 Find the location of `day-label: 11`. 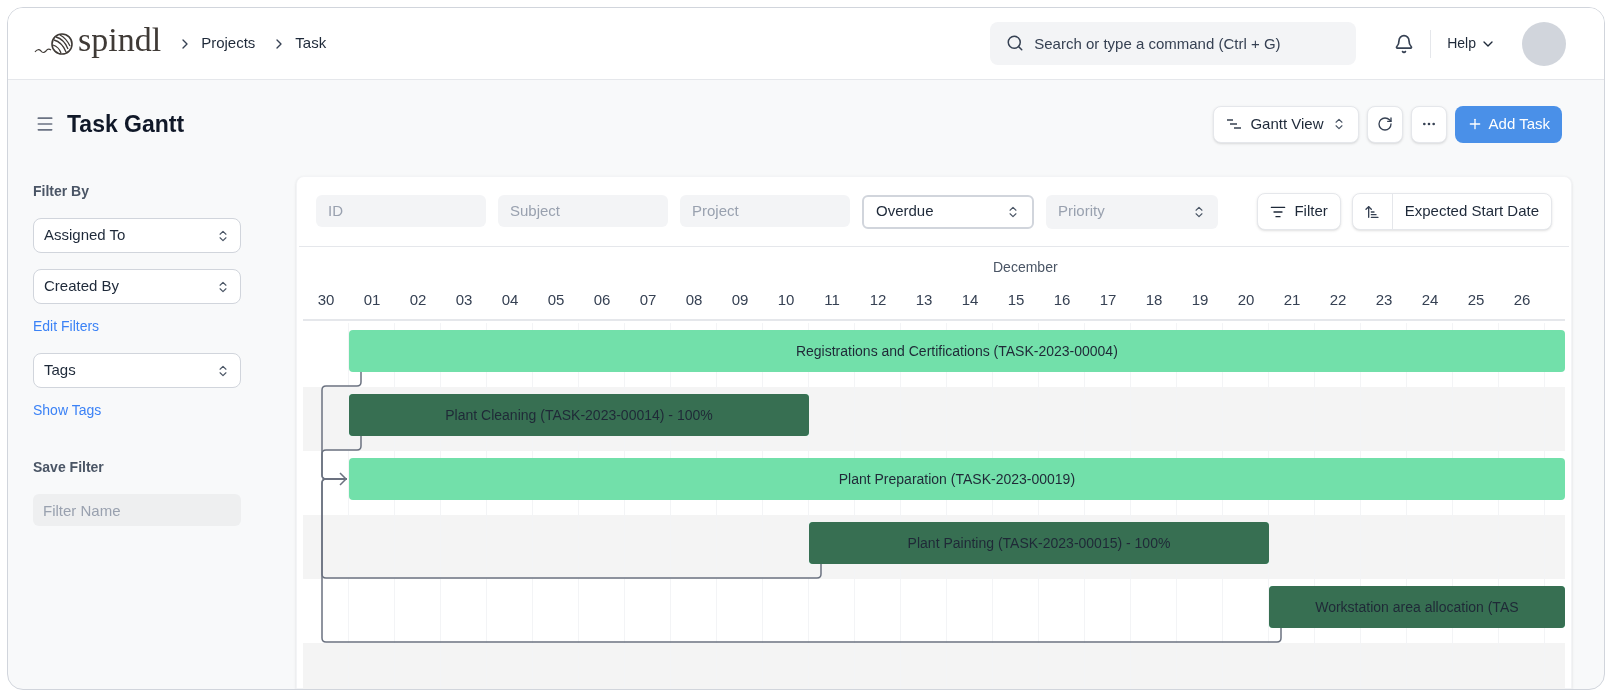

day-label: 11 is located at coordinates (832, 300).